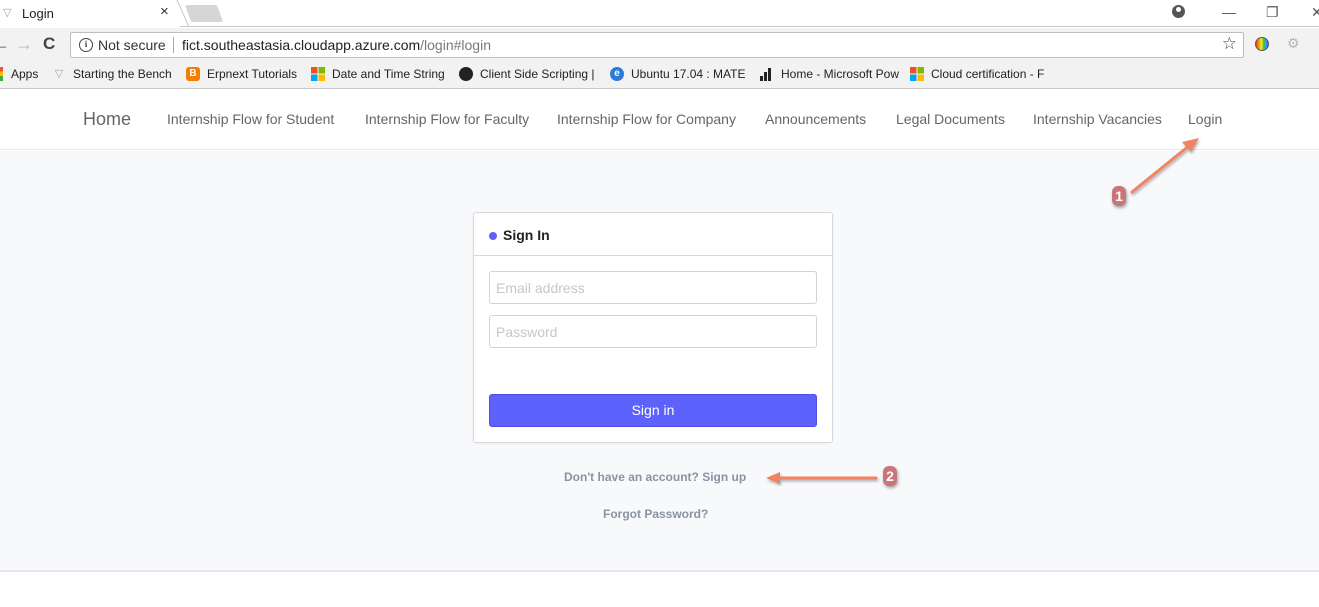 Image resolution: width=1319 pixels, height=607 pixels. I want to click on signin-card-header: Sign In, so click(653, 234).